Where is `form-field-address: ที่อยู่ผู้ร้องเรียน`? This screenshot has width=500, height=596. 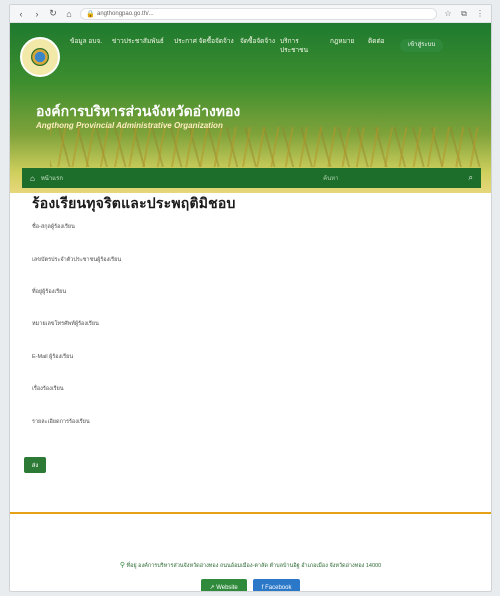 form-field-address: ที่อยู่ผู้ร้องเรียน is located at coordinates (242, 301).